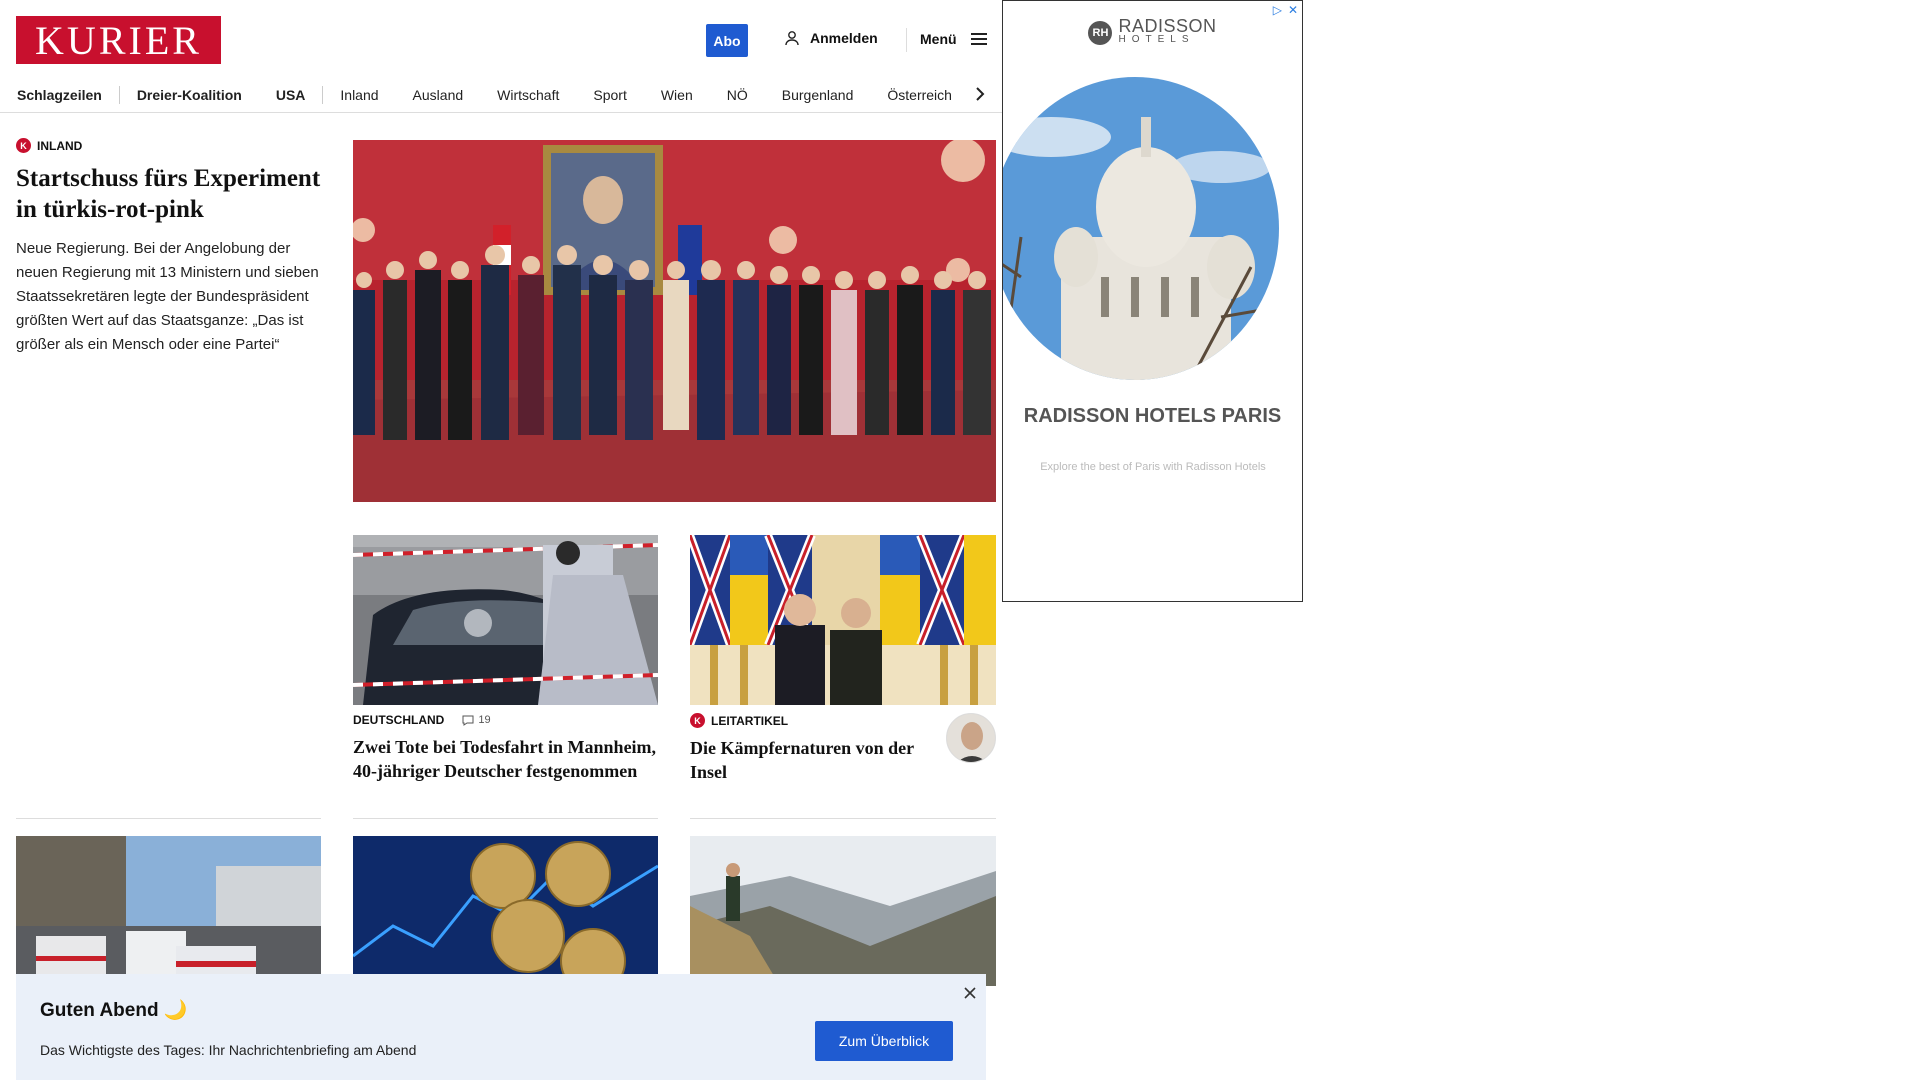 This screenshot has height=1080, width=1920. What do you see at coordinates (843, 620) in the screenshot?
I see `card-image-leitartikel` at bounding box center [843, 620].